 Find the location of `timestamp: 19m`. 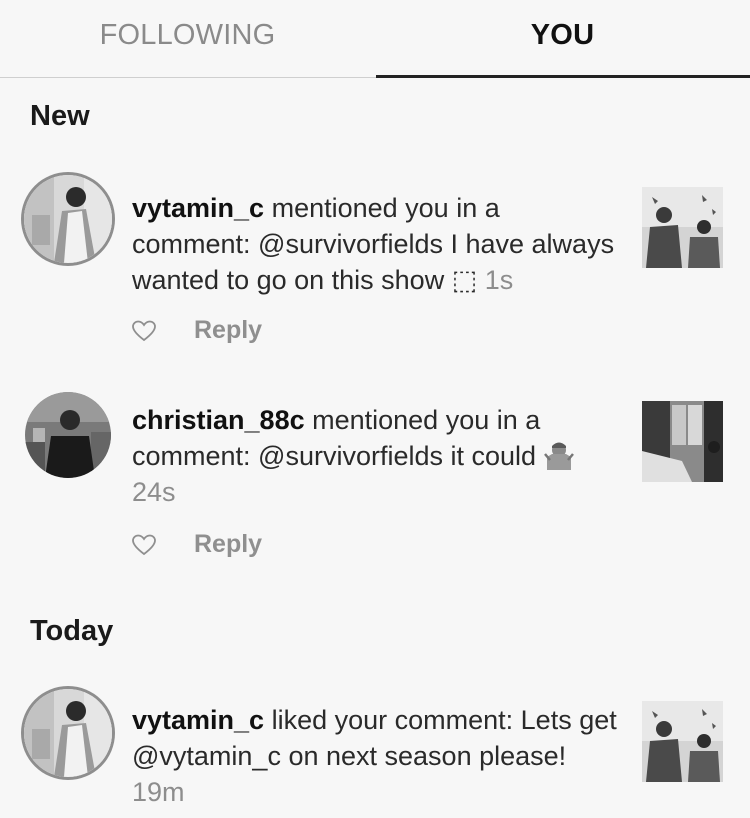

timestamp: 19m is located at coordinates (158, 792).